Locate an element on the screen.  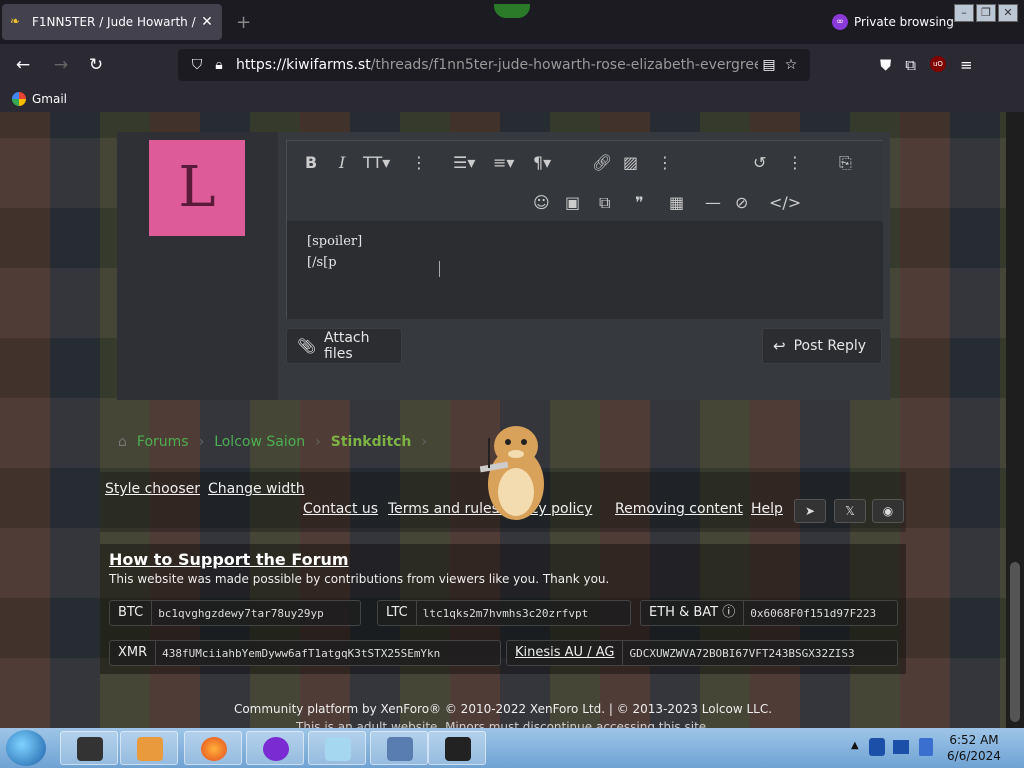
forward-icon: → is located at coordinates (61, 65).